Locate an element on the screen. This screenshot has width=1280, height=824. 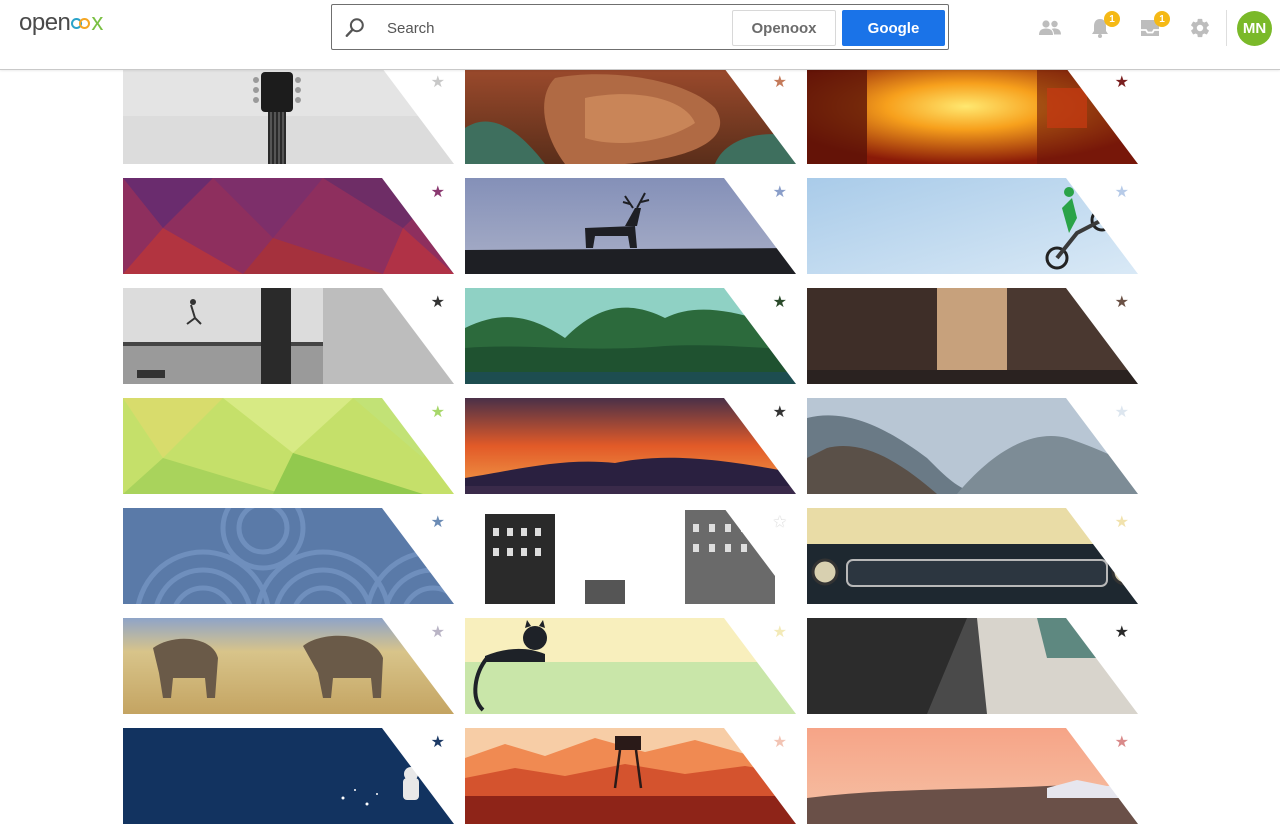
notifications-button: 1 is located at coordinates (1103, 26).